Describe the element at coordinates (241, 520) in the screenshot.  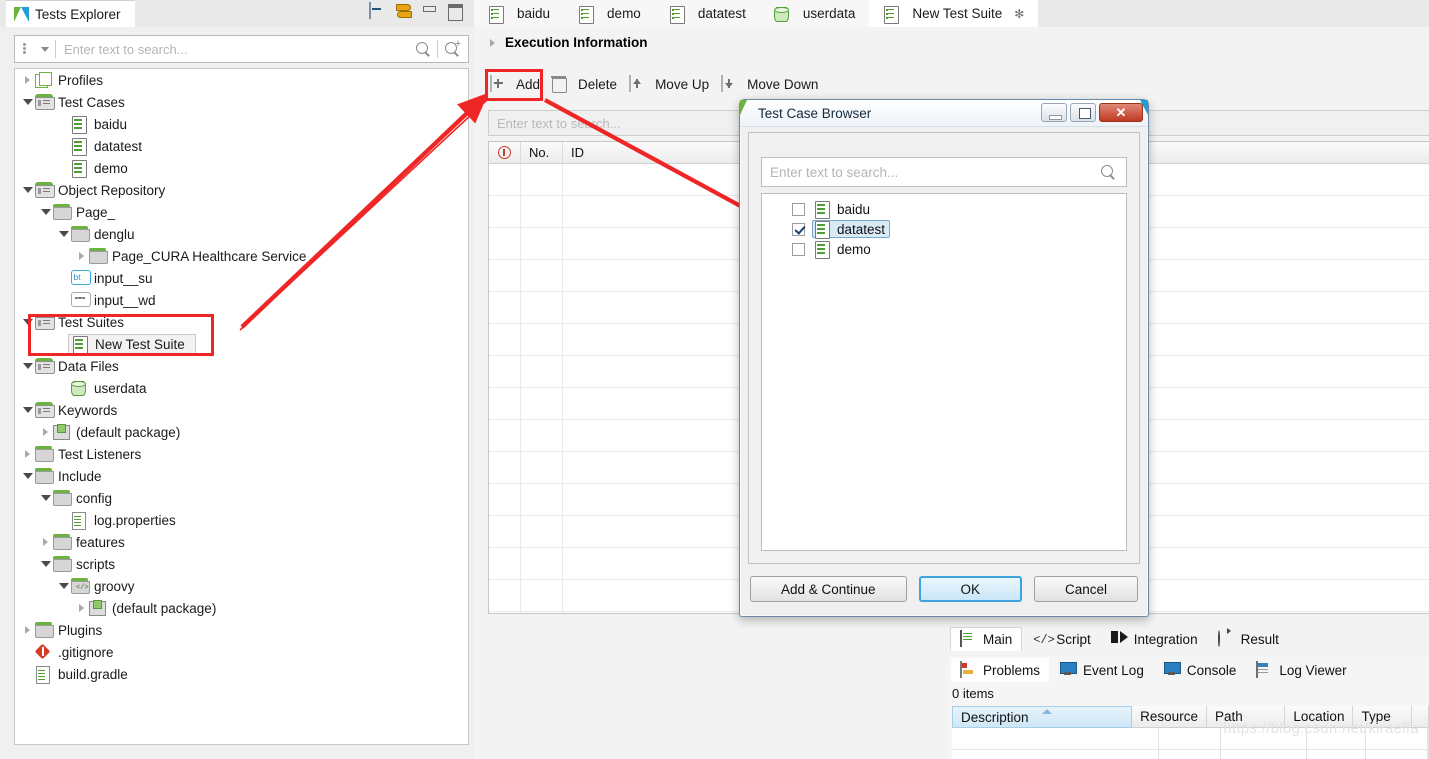
I see `tree-item-log-properties: log.properties` at that location.